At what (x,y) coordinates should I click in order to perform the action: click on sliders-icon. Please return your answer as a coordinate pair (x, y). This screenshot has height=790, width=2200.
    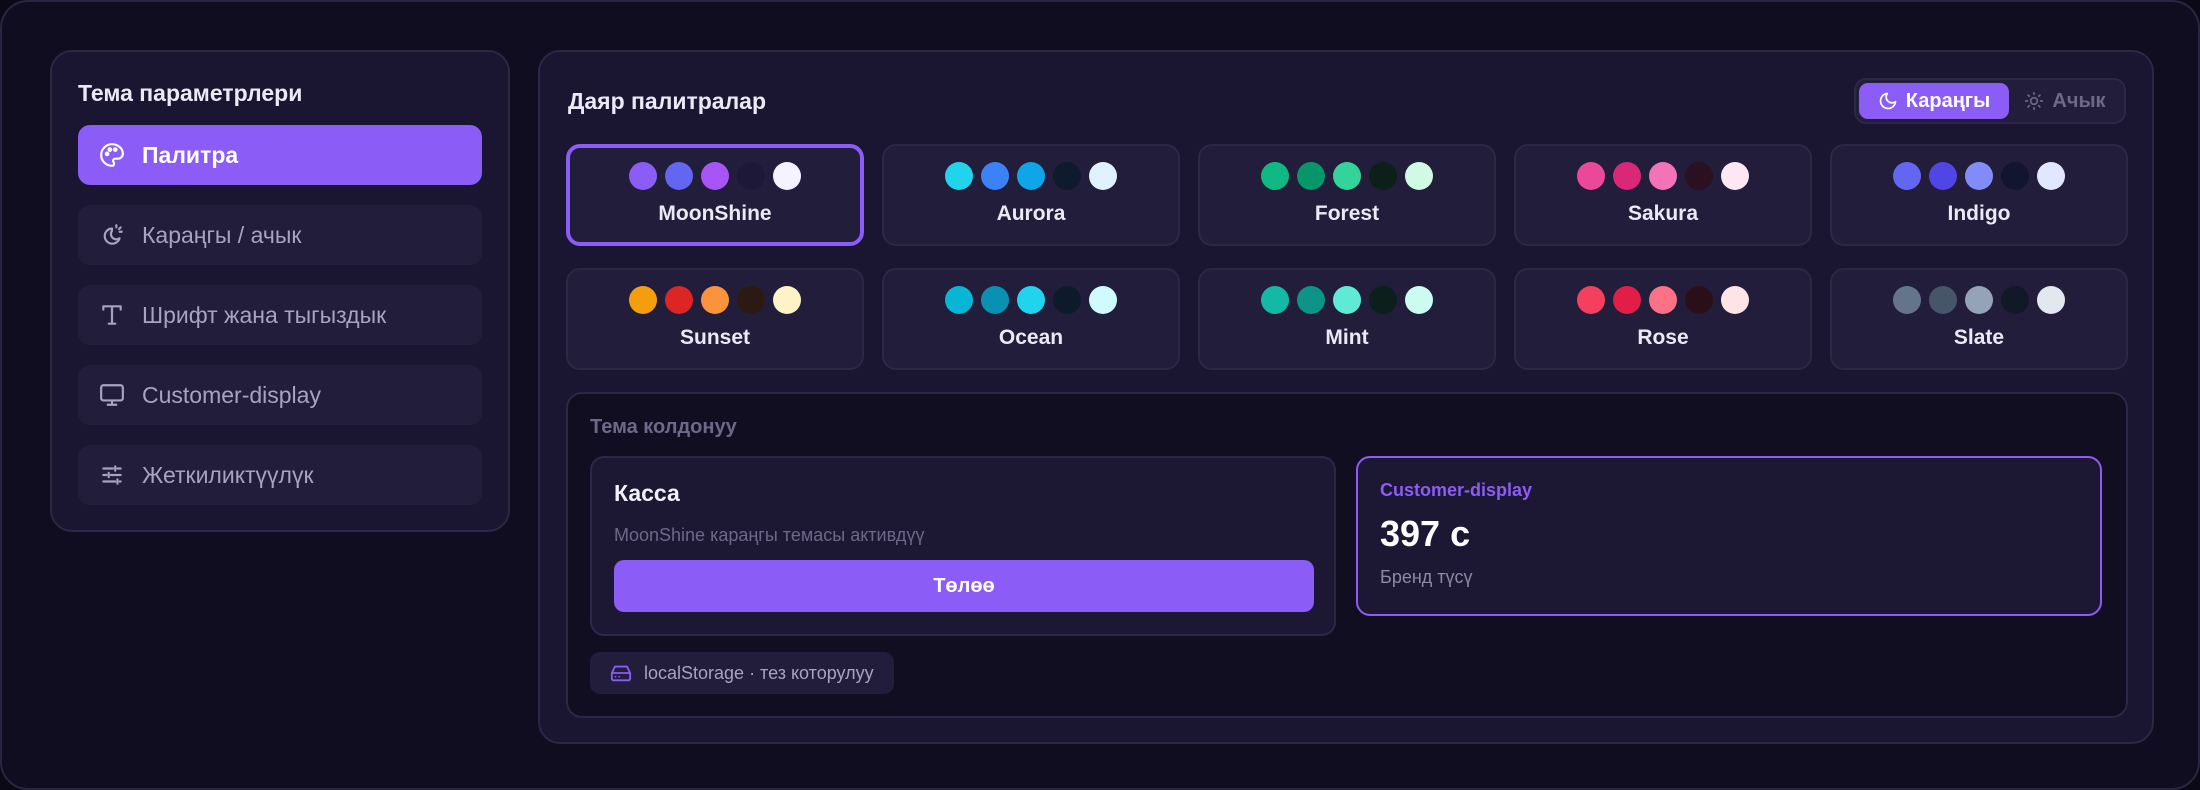
    Looking at the image, I should click on (112, 475).